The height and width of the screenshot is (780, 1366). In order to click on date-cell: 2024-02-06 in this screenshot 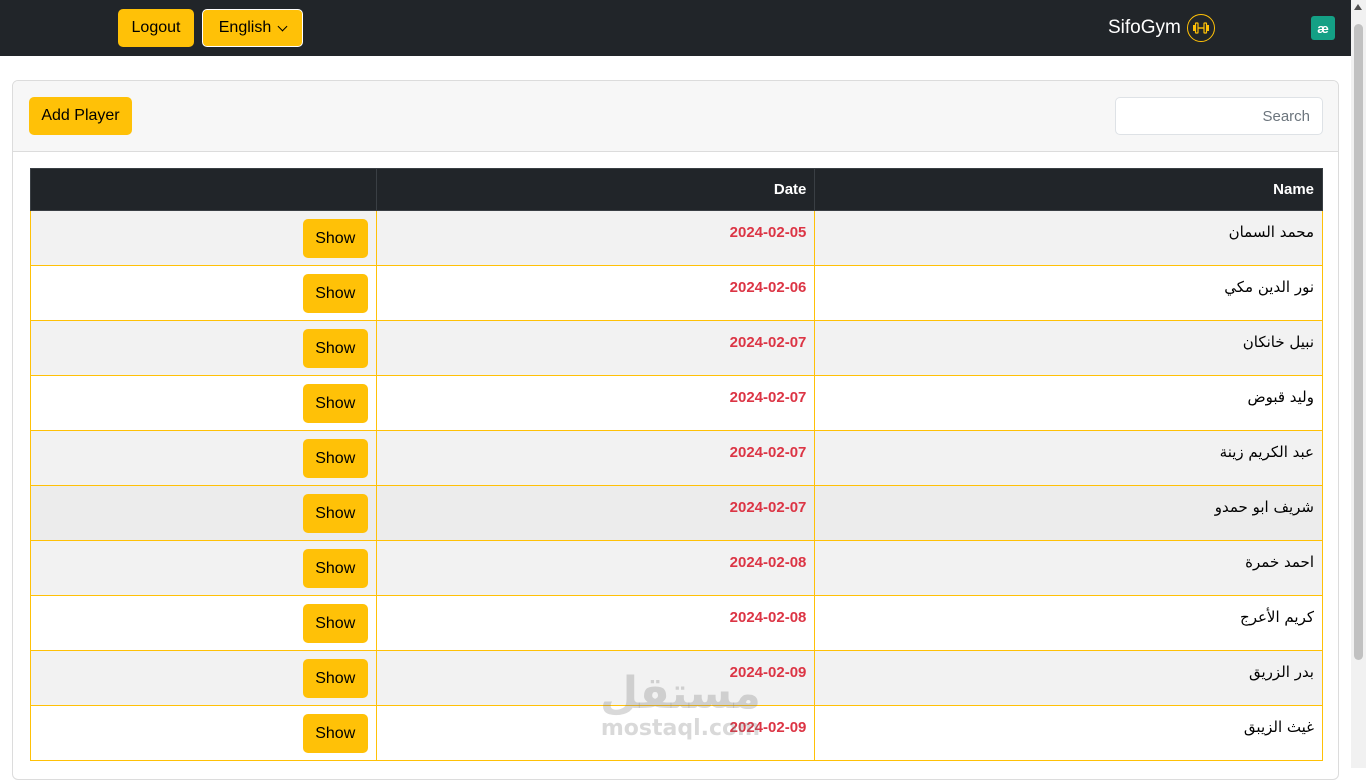, I will do `click(595, 293)`.